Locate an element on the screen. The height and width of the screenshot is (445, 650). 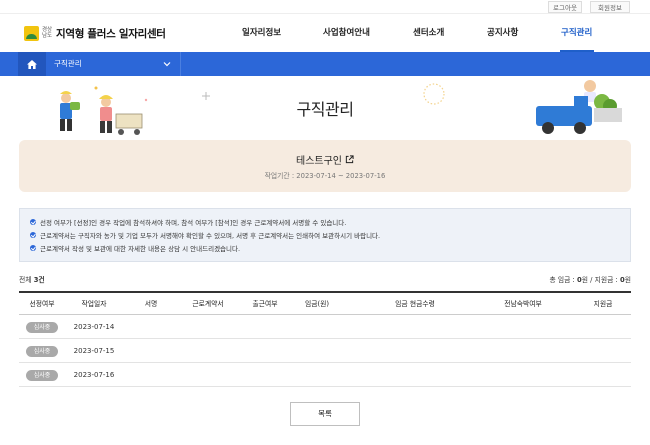
breadcrumb-divider is located at coordinates (180, 64).